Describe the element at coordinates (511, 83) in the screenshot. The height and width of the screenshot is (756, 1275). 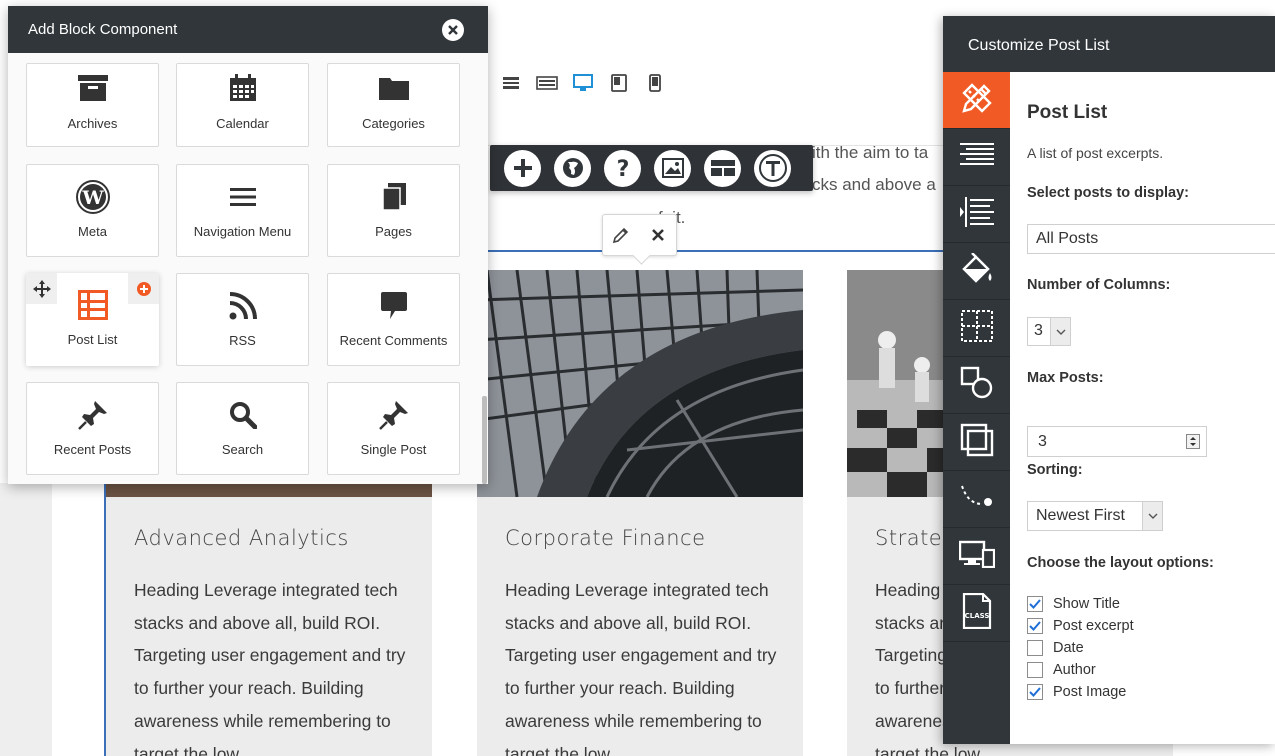
I see `fullwidth-view-icon` at that location.